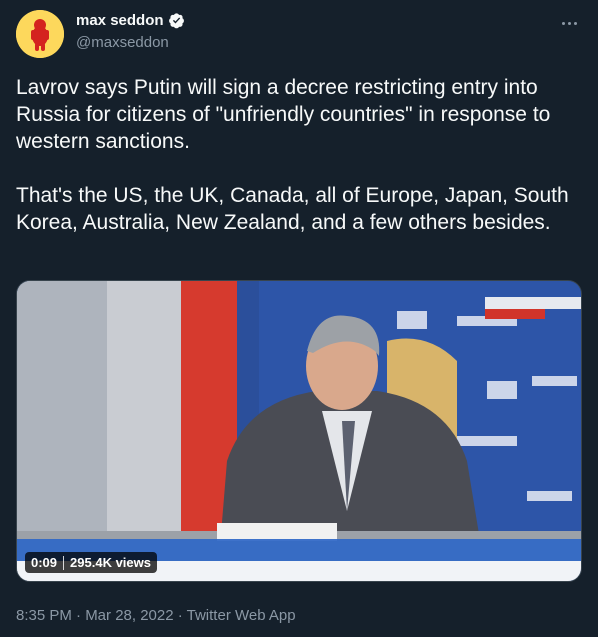  What do you see at coordinates (44, 562) in the screenshot?
I see `video-duration: 0:09` at bounding box center [44, 562].